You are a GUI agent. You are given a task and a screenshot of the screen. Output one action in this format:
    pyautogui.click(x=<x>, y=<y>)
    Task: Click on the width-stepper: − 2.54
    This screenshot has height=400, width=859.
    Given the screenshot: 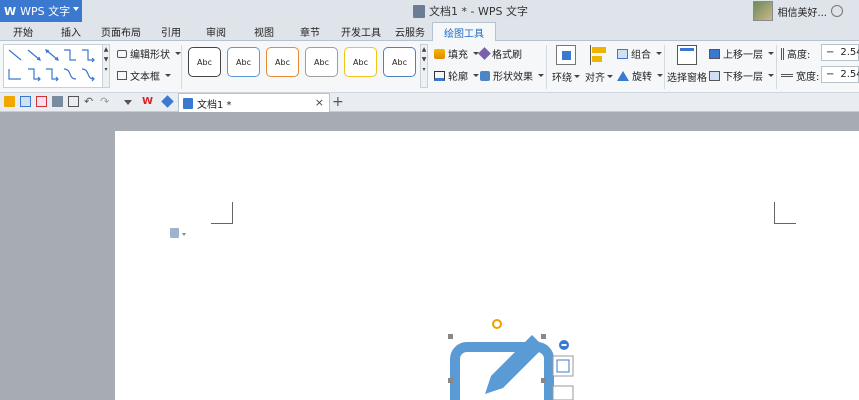 What is the action you would take?
    pyautogui.click(x=840, y=74)
    